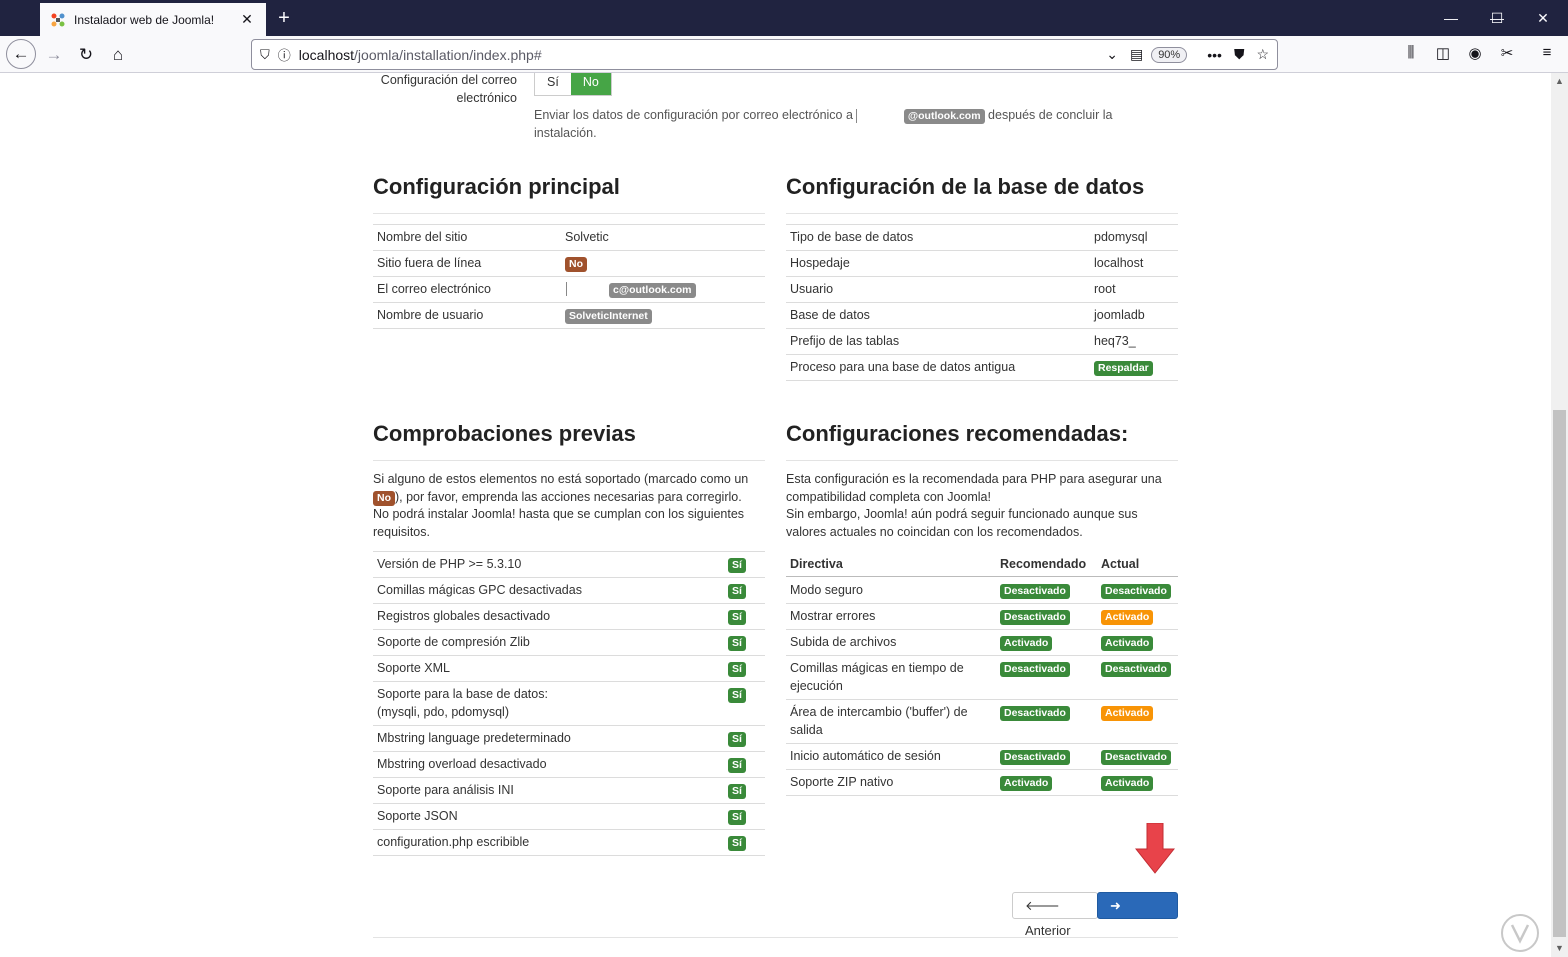 The height and width of the screenshot is (957, 1568). Describe the element at coordinates (443, 712) in the screenshot. I see `precheck-label-line2: (mysqli, pdo, pdomysql)` at that location.